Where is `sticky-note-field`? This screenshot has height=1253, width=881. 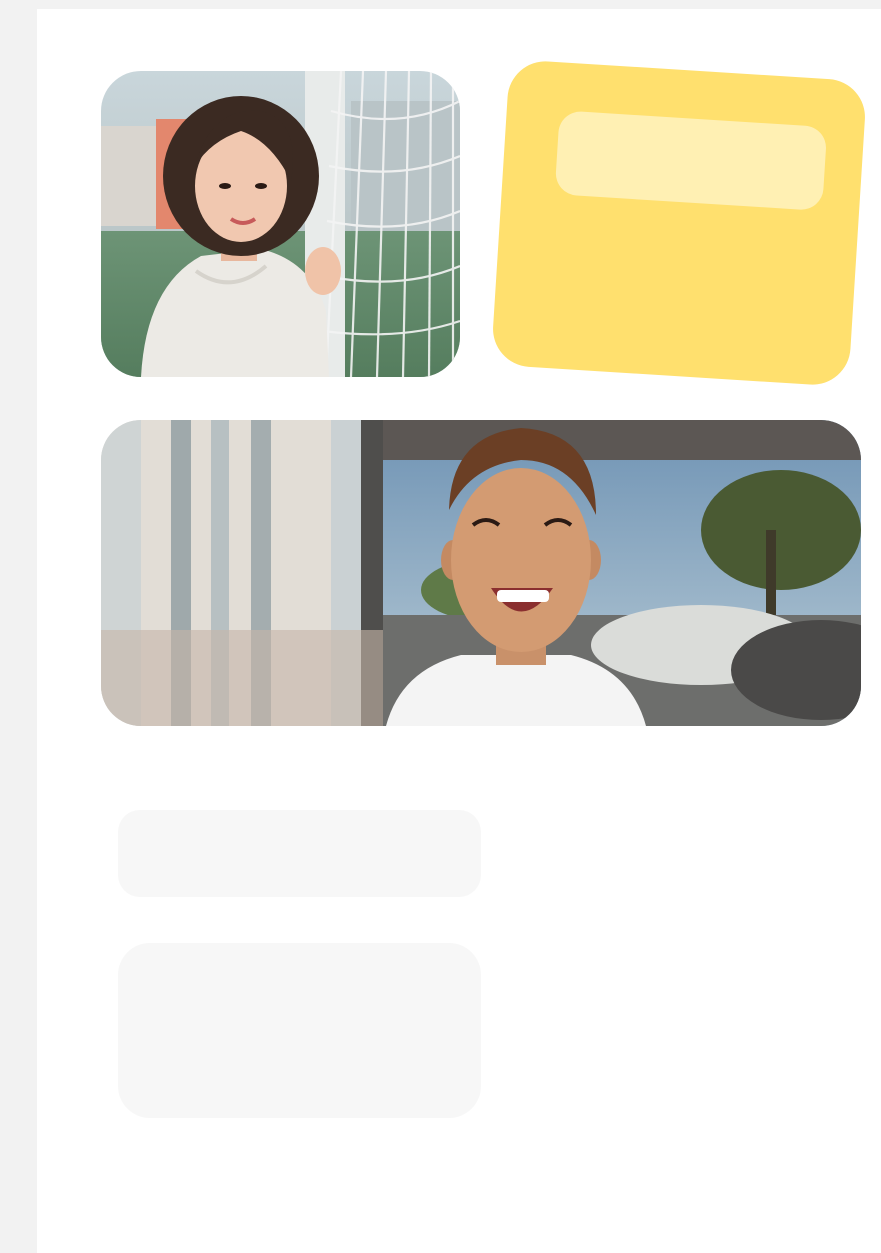 sticky-note-field is located at coordinates (691, 160).